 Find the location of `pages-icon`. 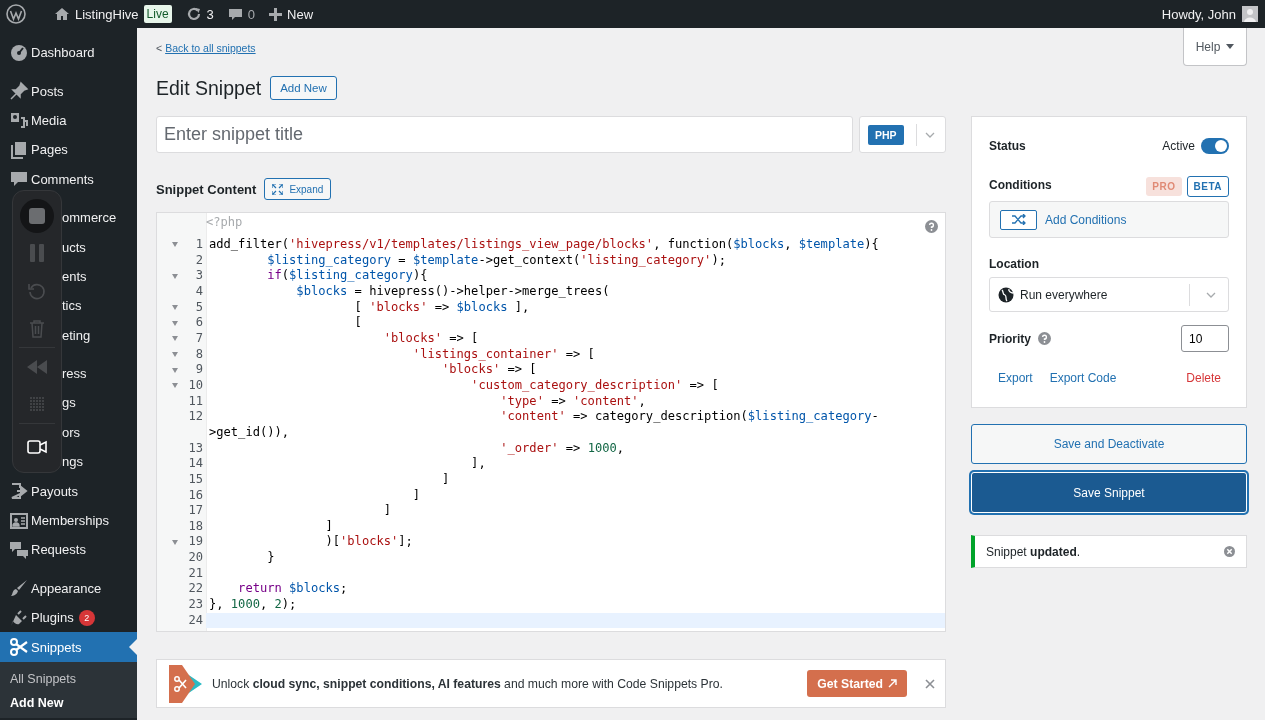

pages-icon is located at coordinates (19, 149).